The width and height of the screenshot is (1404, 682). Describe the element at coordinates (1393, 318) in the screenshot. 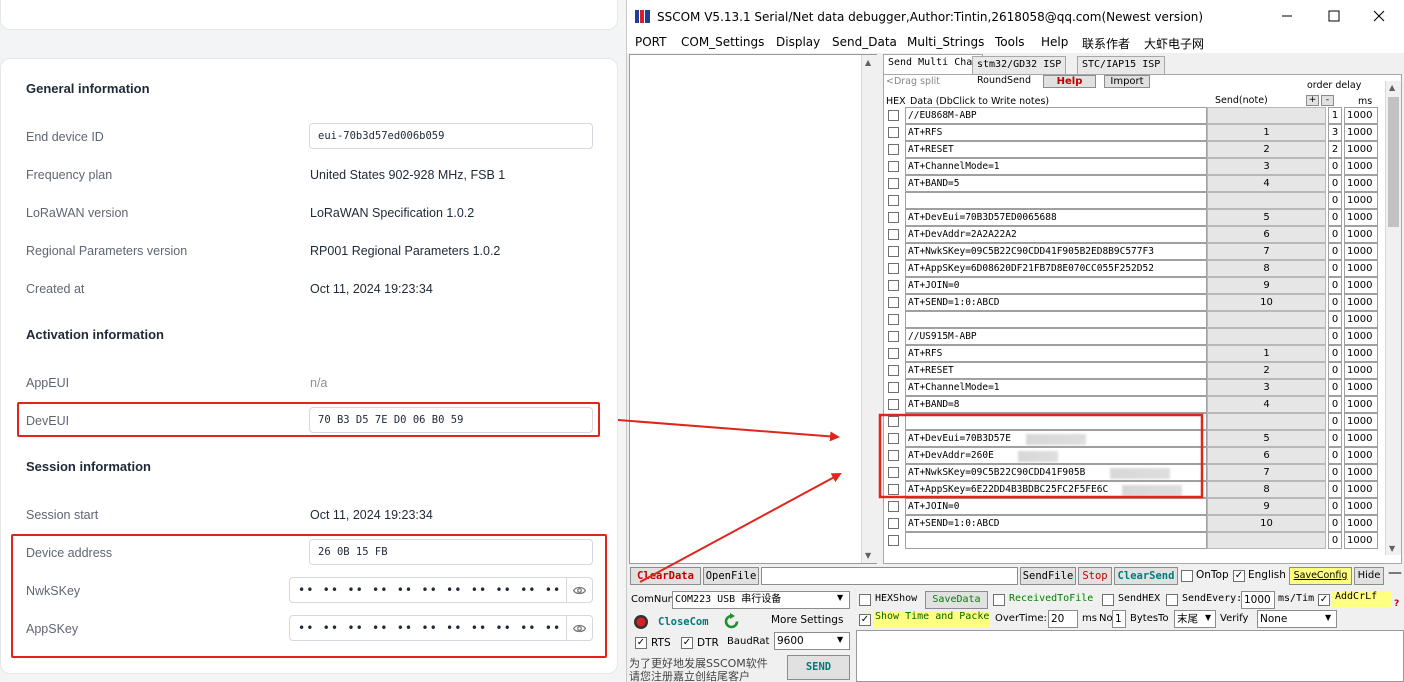

I see `commands-scrollbar: ▲ ▼` at that location.